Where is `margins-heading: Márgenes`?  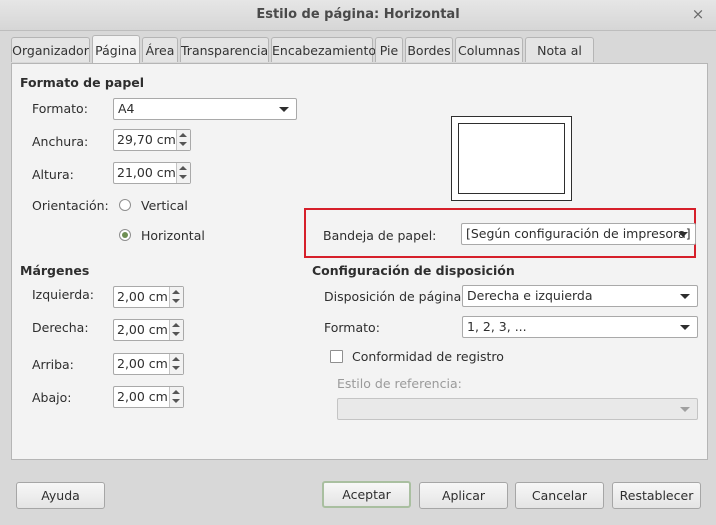
margins-heading: Márgenes is located at coordinates (55, 270).